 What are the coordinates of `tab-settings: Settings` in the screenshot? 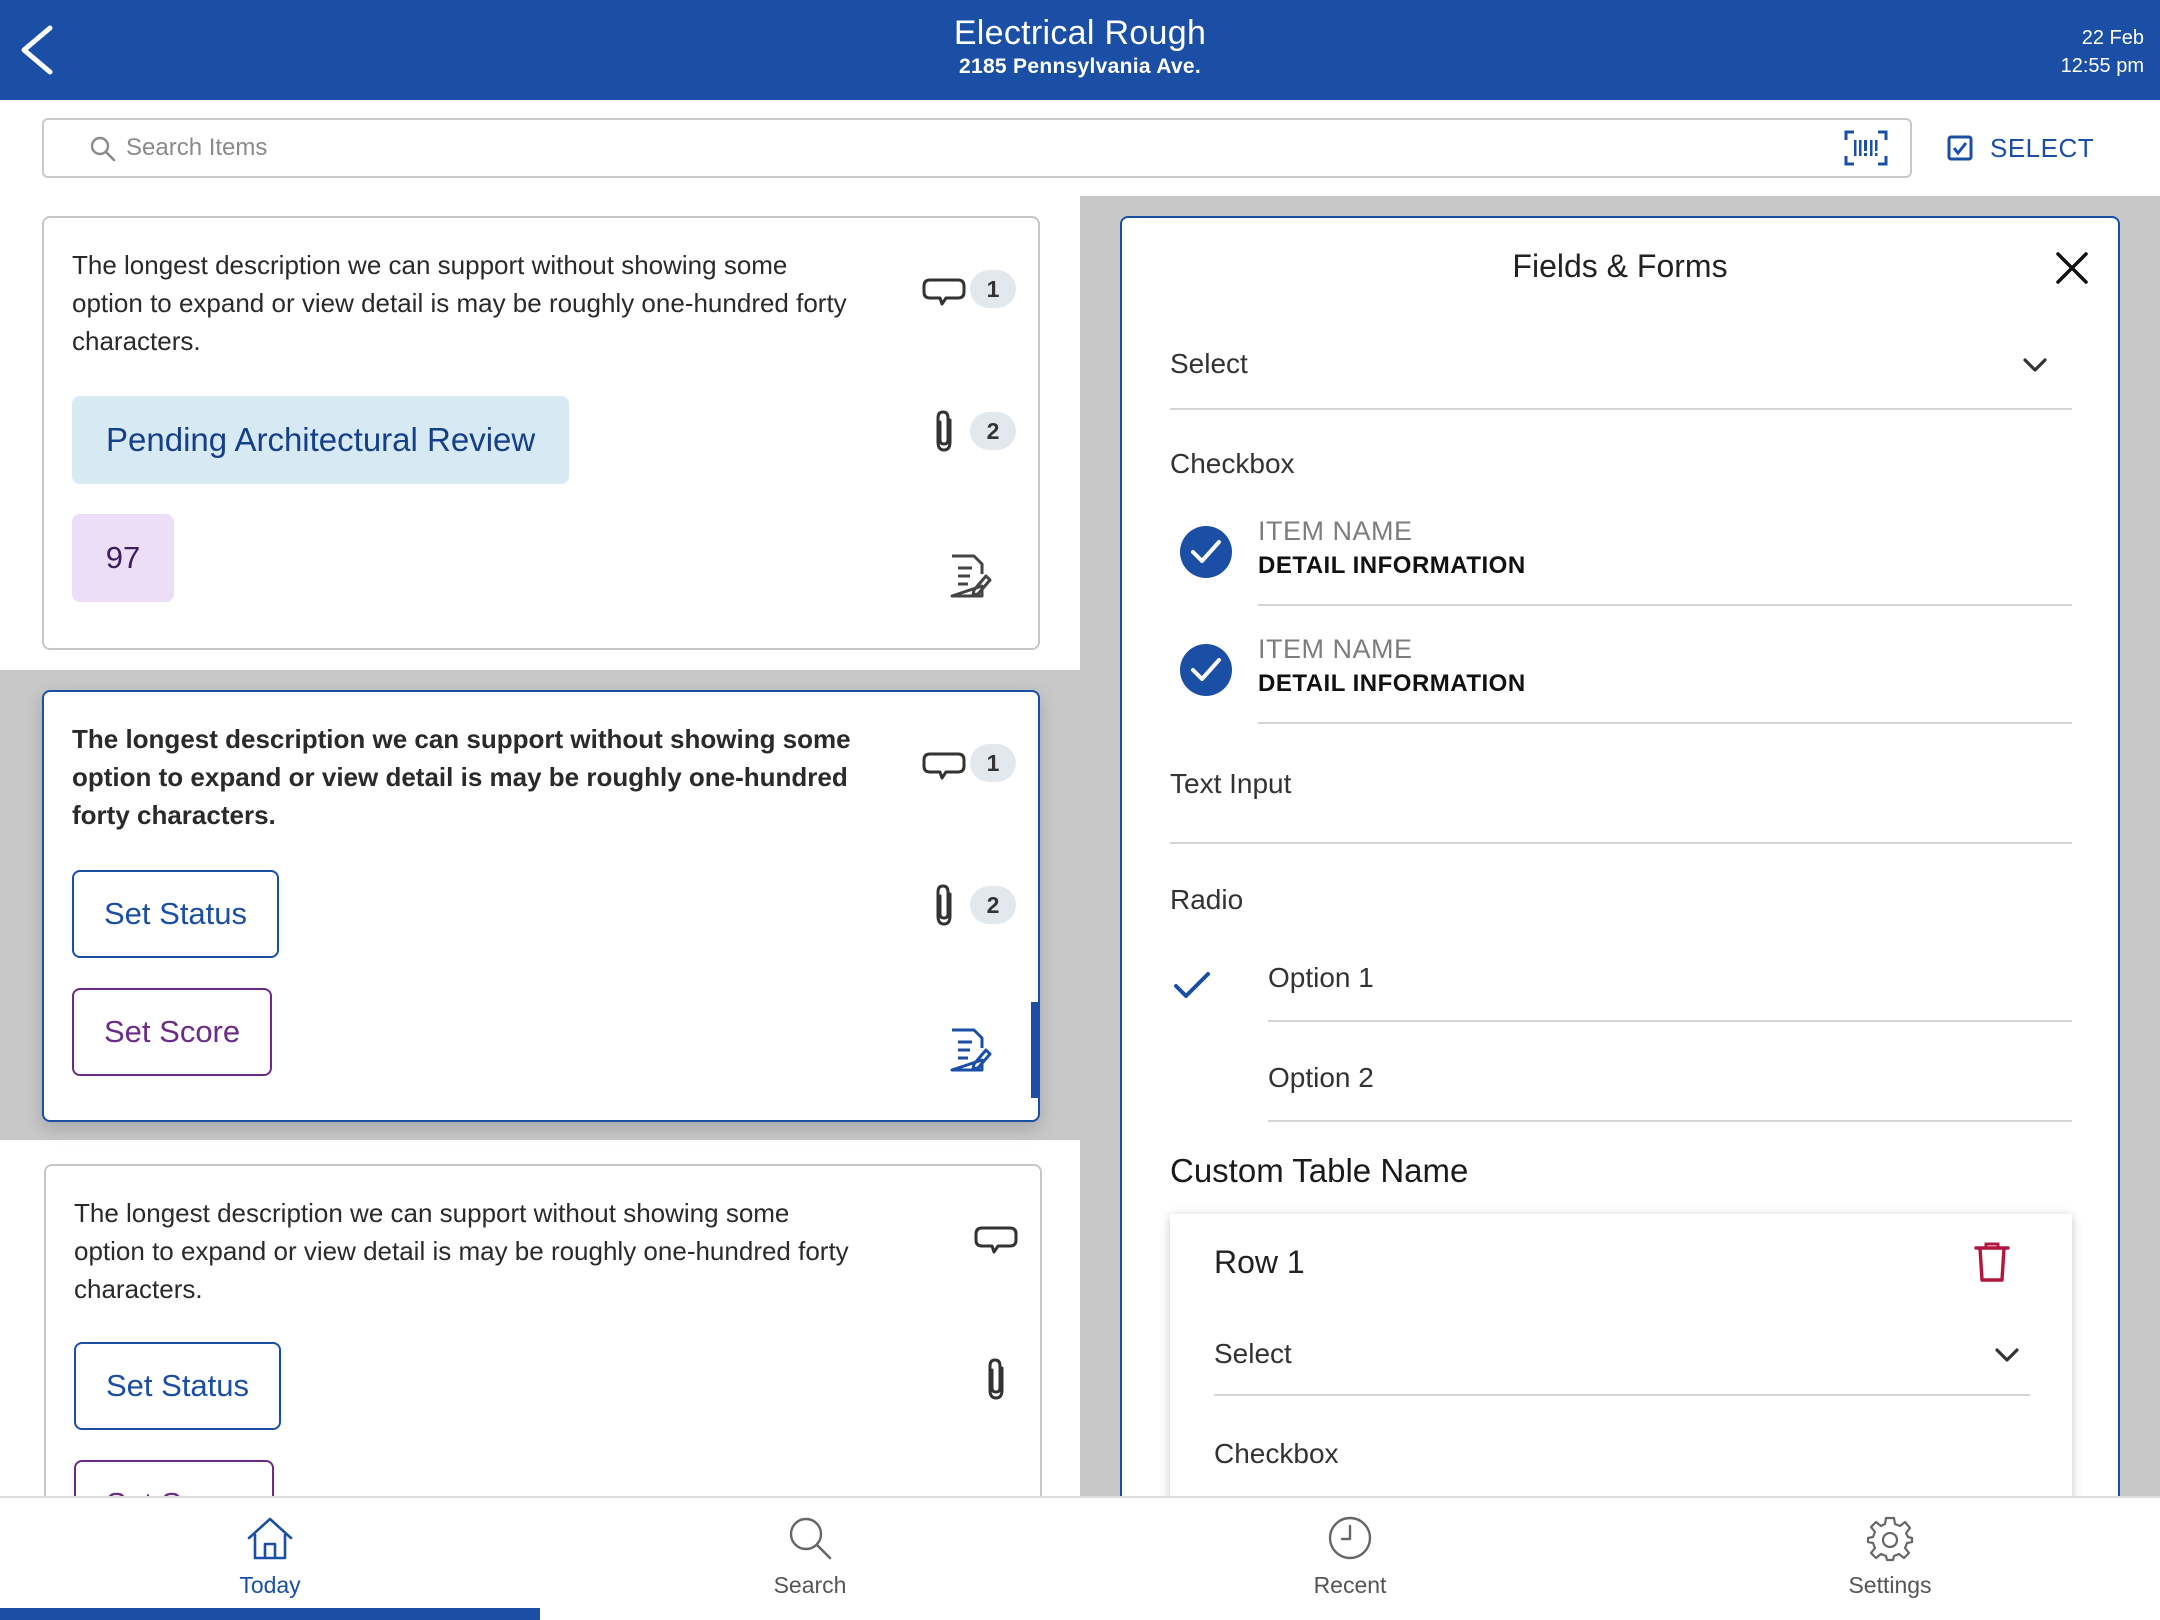 It's located at (1890, 1559).